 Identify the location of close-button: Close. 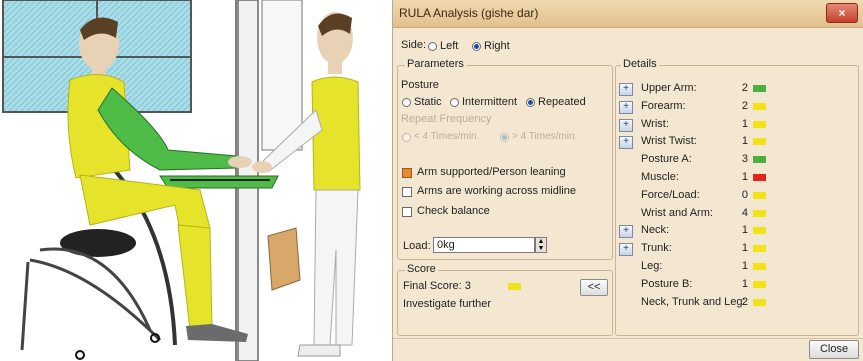
(834, 349).